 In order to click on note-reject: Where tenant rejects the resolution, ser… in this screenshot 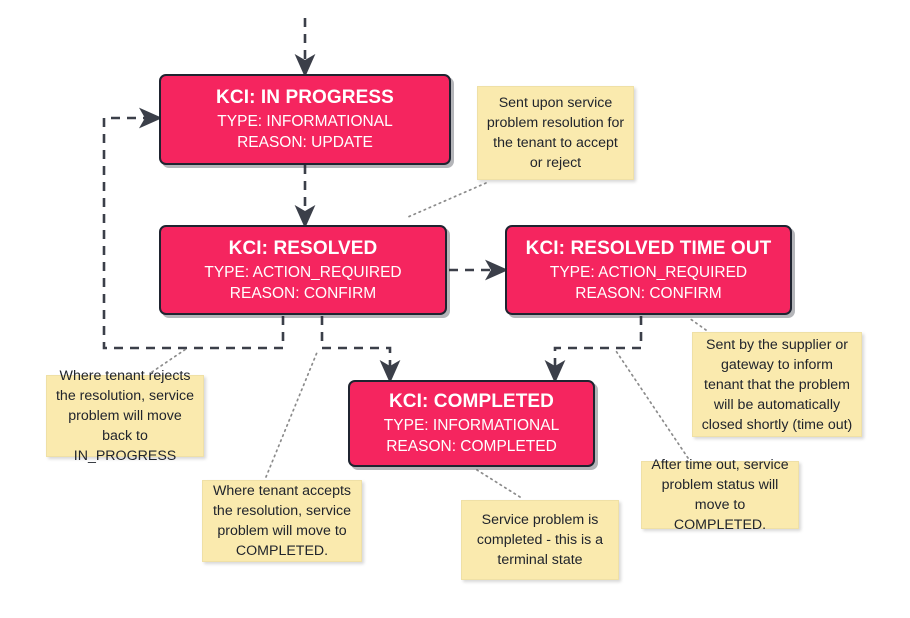, I will do `click(125, 416)`.